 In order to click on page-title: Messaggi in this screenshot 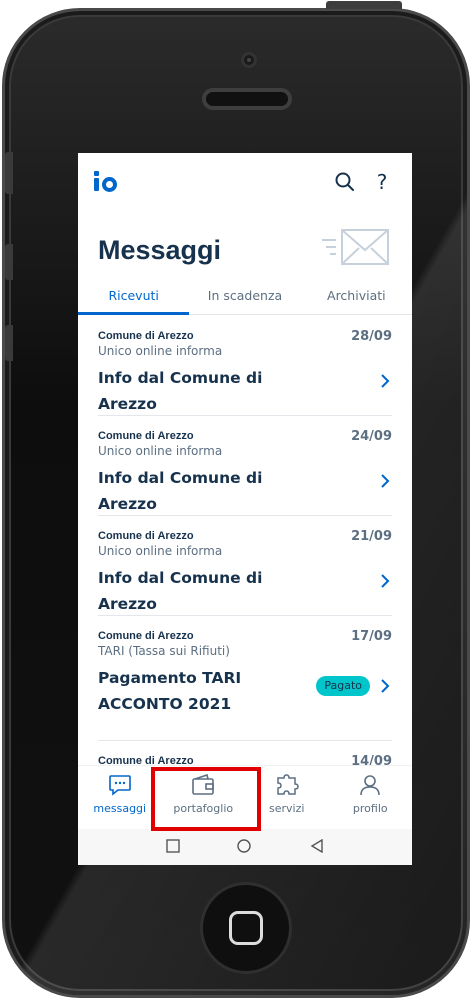, I will do `click(160, 250)`.